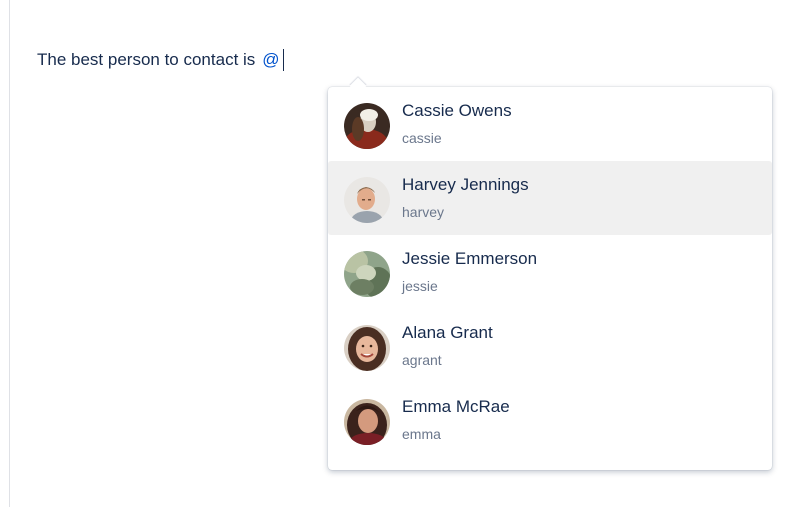  What do you see at coordinates (550, 420) in the screenshot?
I see `mention-option-emma: Emma McRae emma` at bounding box center [550, 420].